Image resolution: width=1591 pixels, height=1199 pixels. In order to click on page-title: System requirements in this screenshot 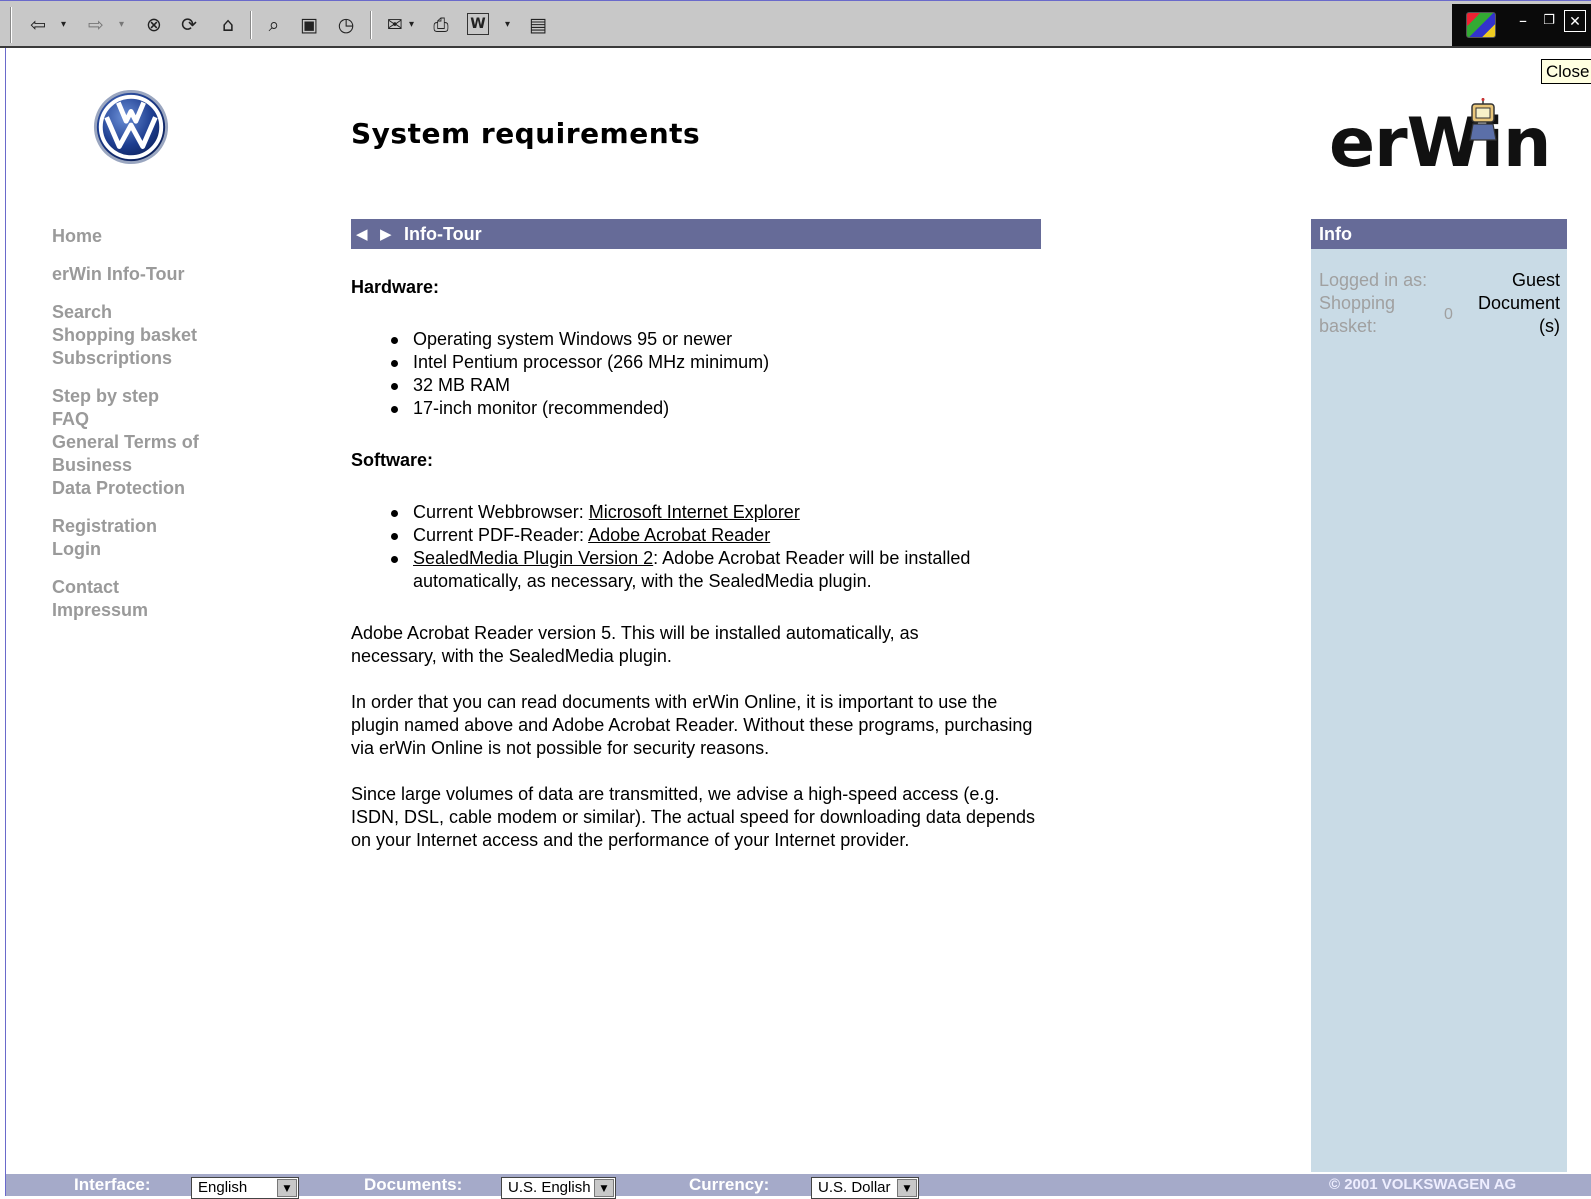, I will do `click(526, 133)`.